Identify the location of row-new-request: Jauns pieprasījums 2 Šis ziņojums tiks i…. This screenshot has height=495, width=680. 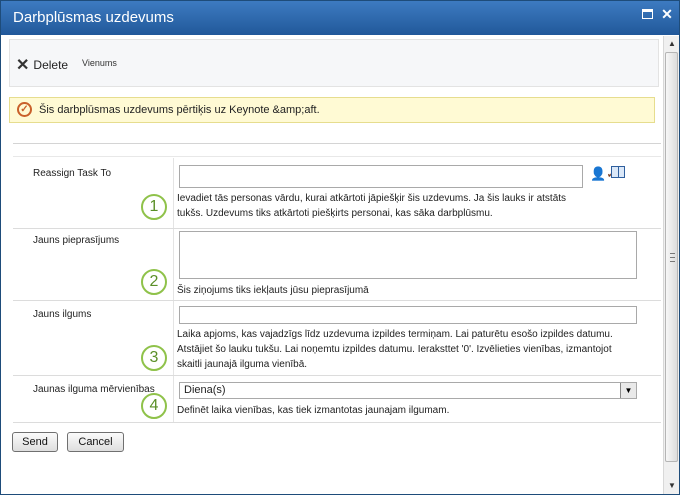
(337, 265).